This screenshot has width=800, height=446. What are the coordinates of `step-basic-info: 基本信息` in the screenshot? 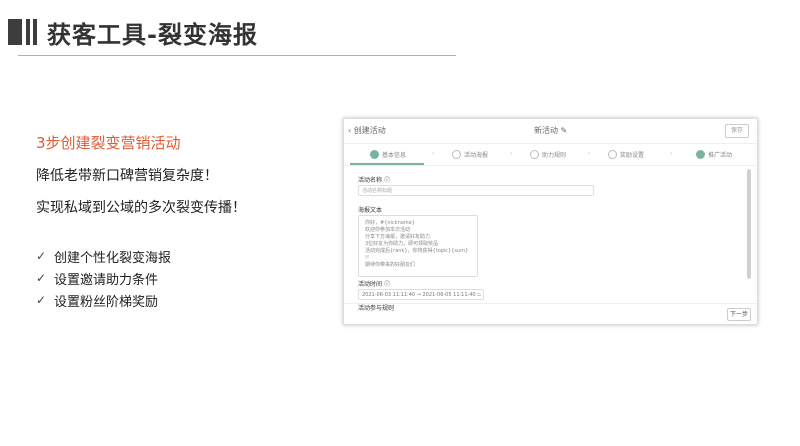 It's located at (388, 154).